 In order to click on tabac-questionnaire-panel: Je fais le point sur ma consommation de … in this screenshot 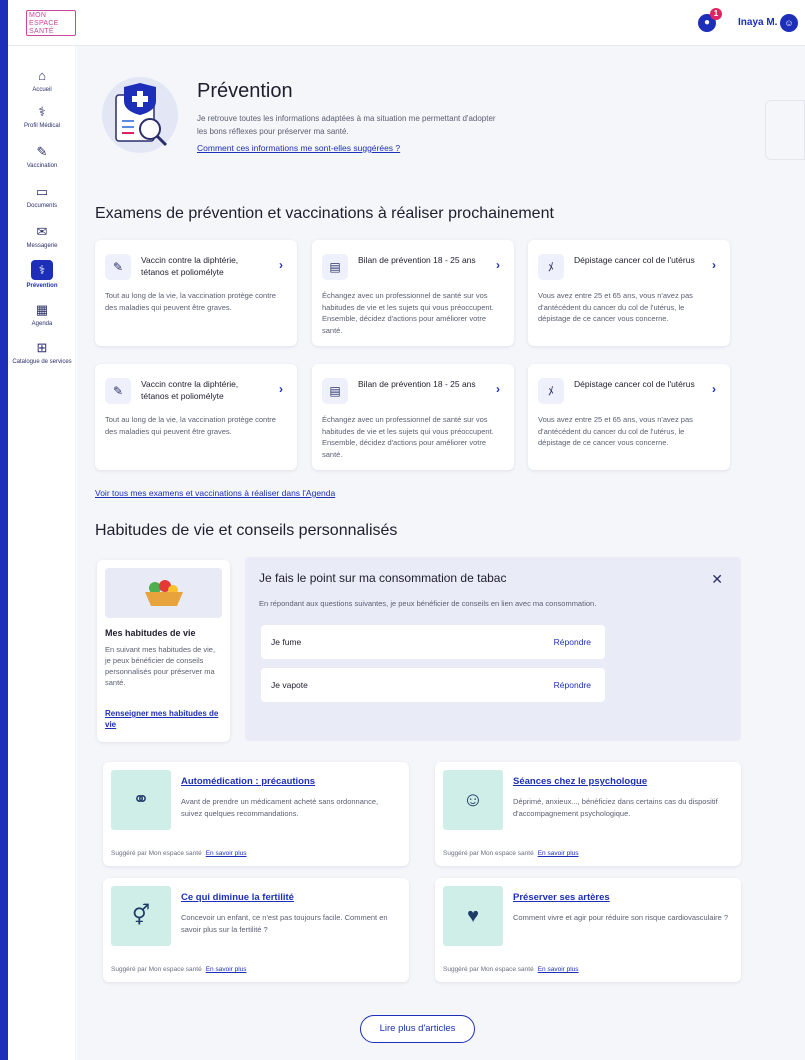, I will do `click(493, 649)`.